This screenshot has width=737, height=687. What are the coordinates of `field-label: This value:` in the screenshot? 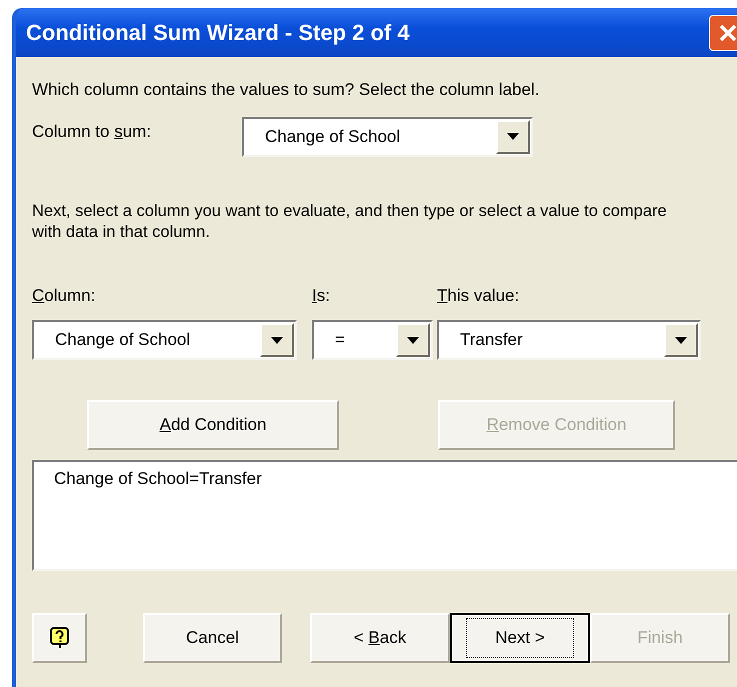 It's located at (478, 295).